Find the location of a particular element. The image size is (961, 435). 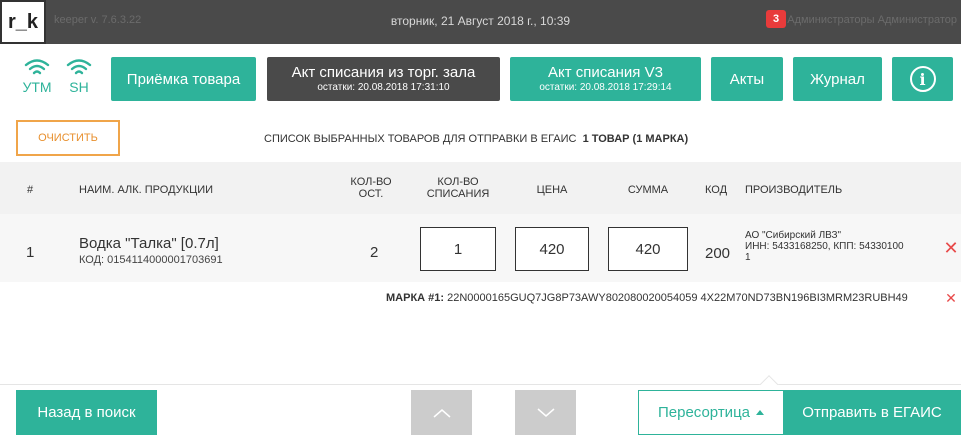

writeoff-qty-input: 1 is located at coordinates (458, 249).